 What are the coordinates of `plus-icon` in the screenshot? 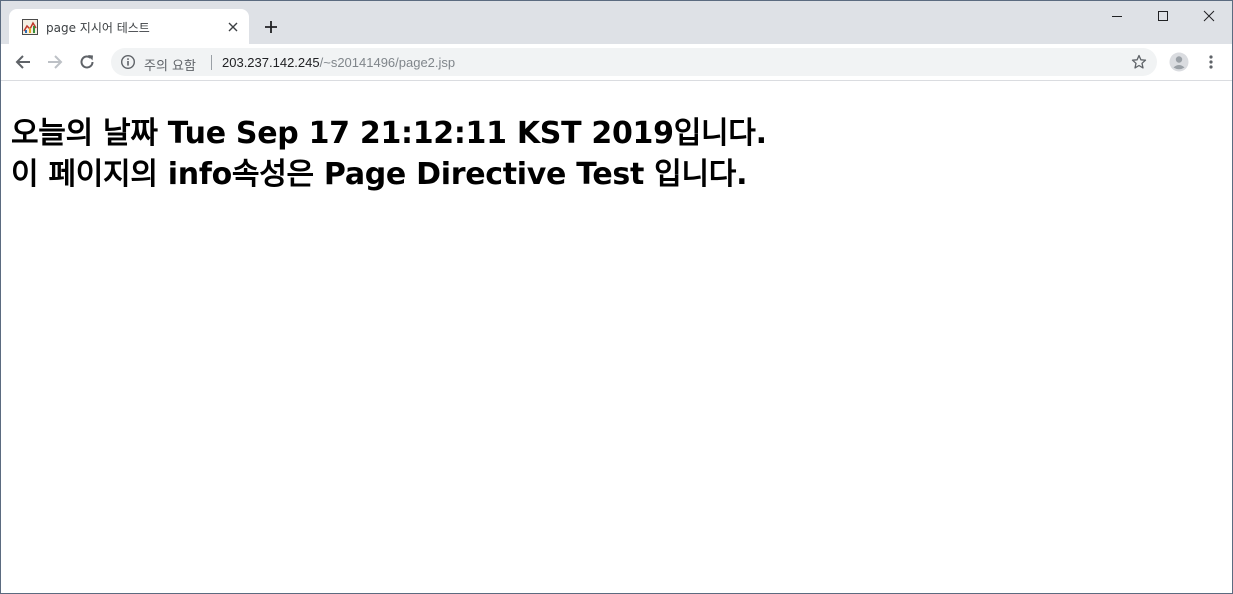 It's located at (271, 27).